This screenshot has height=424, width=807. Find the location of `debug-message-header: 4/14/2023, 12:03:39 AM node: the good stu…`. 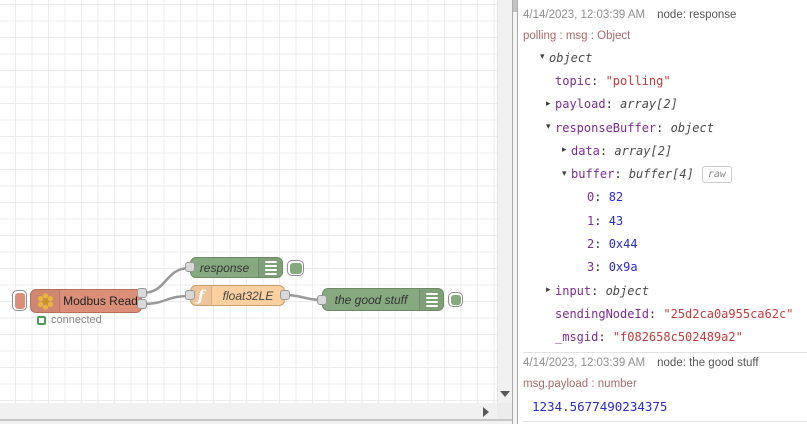

debug-message-header: 4/14/2023, 12:03:39 AM node: the good stu… is located at coordinates (665, 363).